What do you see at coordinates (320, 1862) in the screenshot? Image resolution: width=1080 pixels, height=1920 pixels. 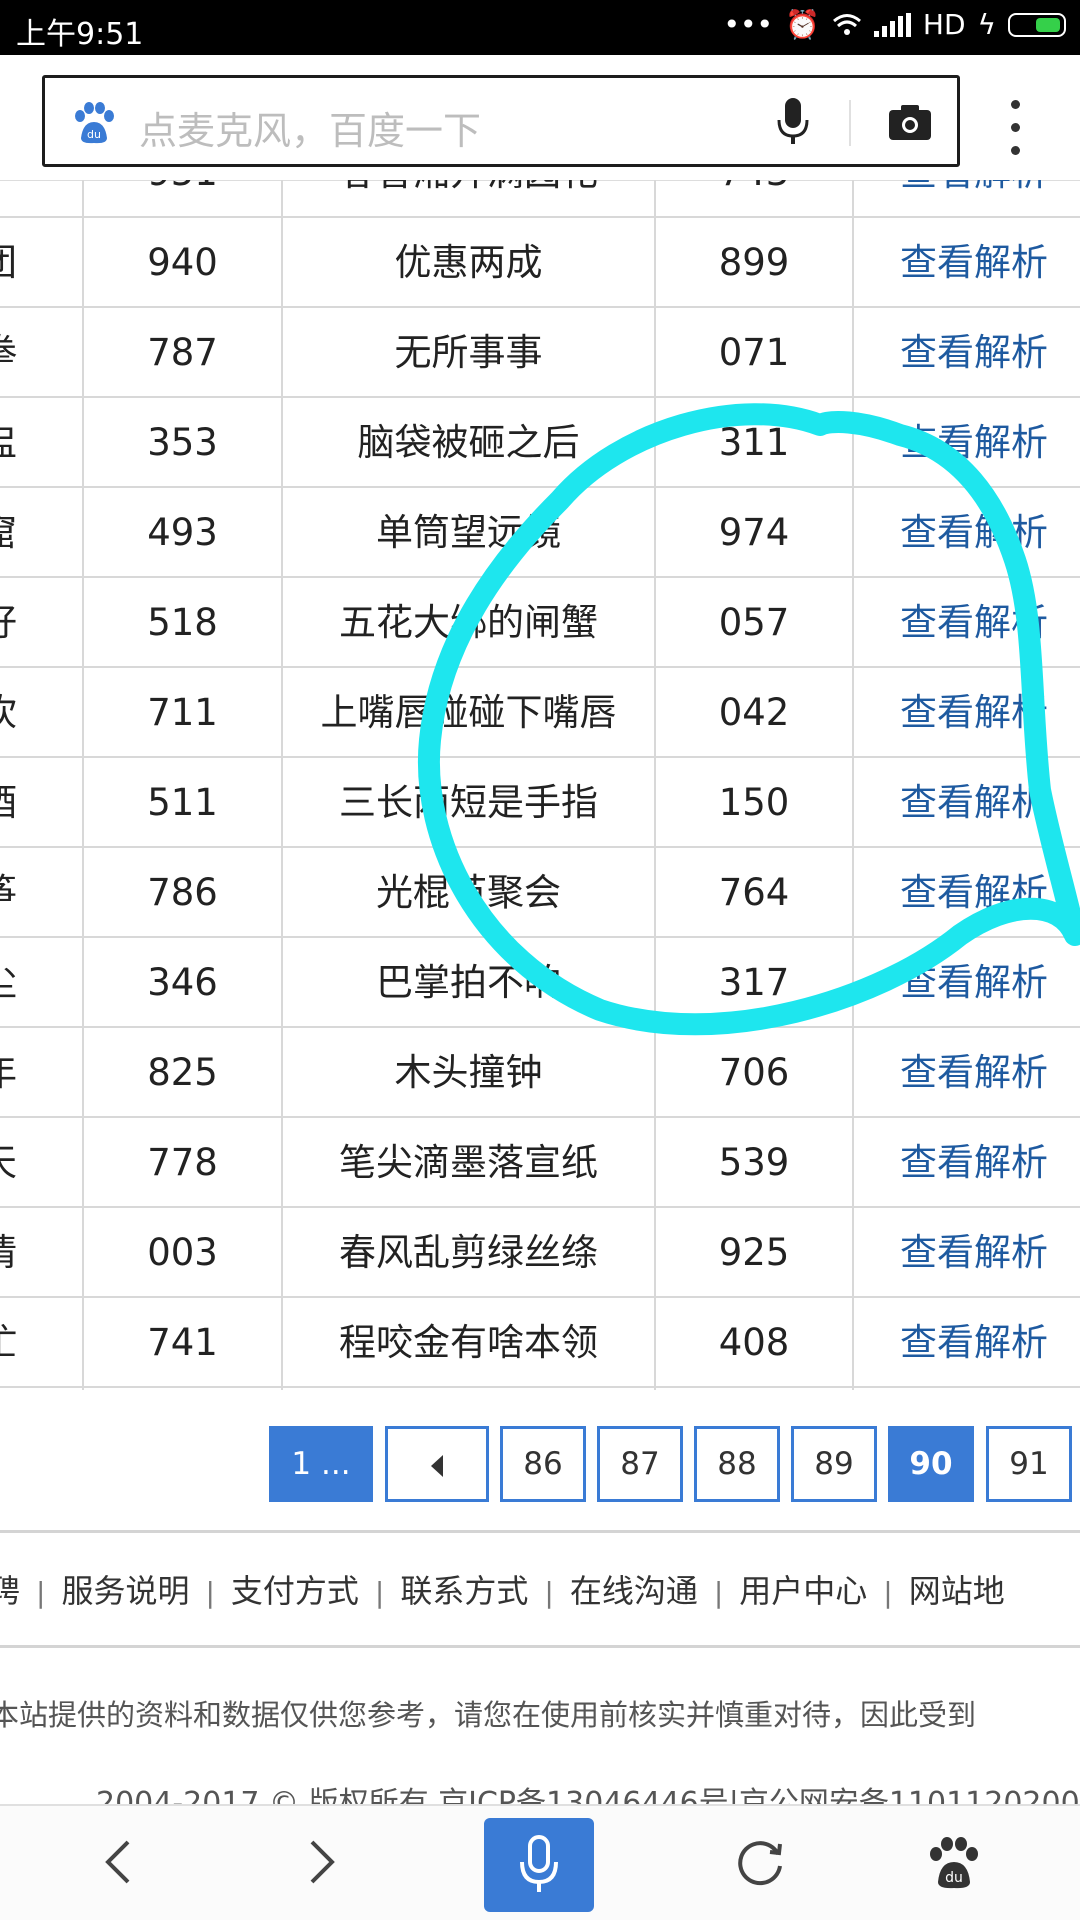 I see `forward-icon` at bounding box center [320, 1862].